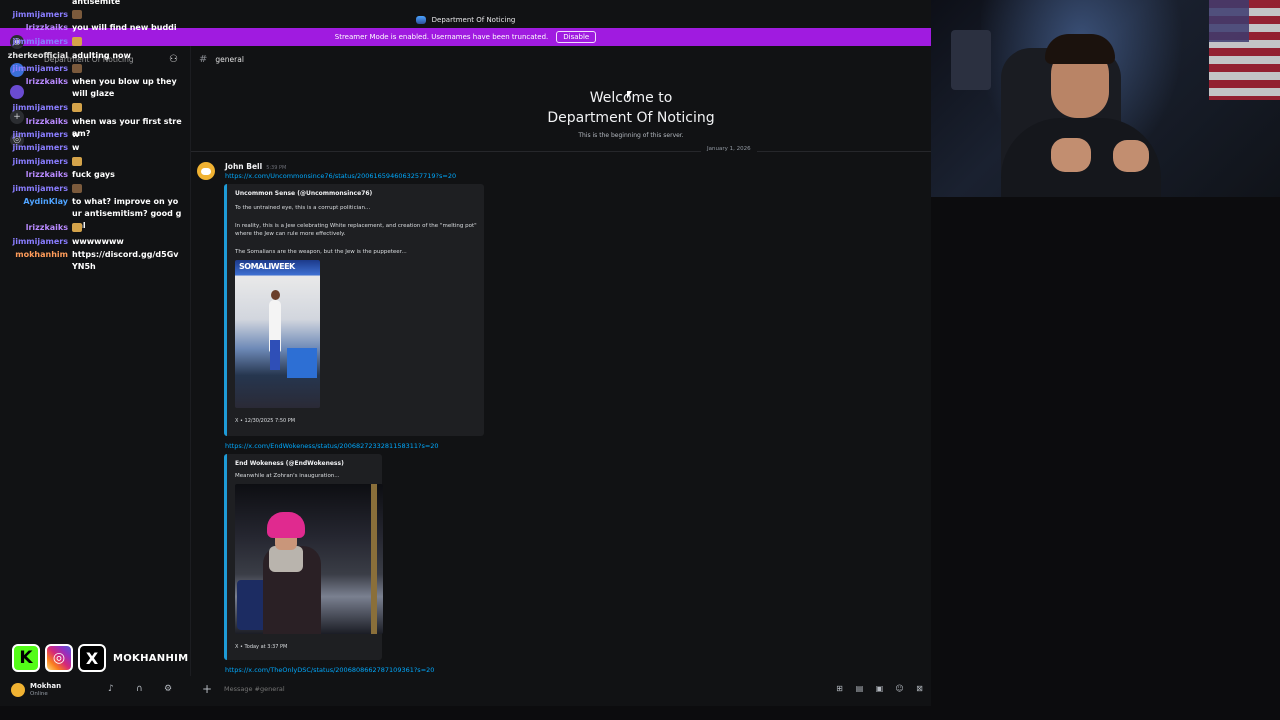  What do you see at coordinates (524, 689) in the screenshot?
I see `message-input` at bounding box center [524, 689].